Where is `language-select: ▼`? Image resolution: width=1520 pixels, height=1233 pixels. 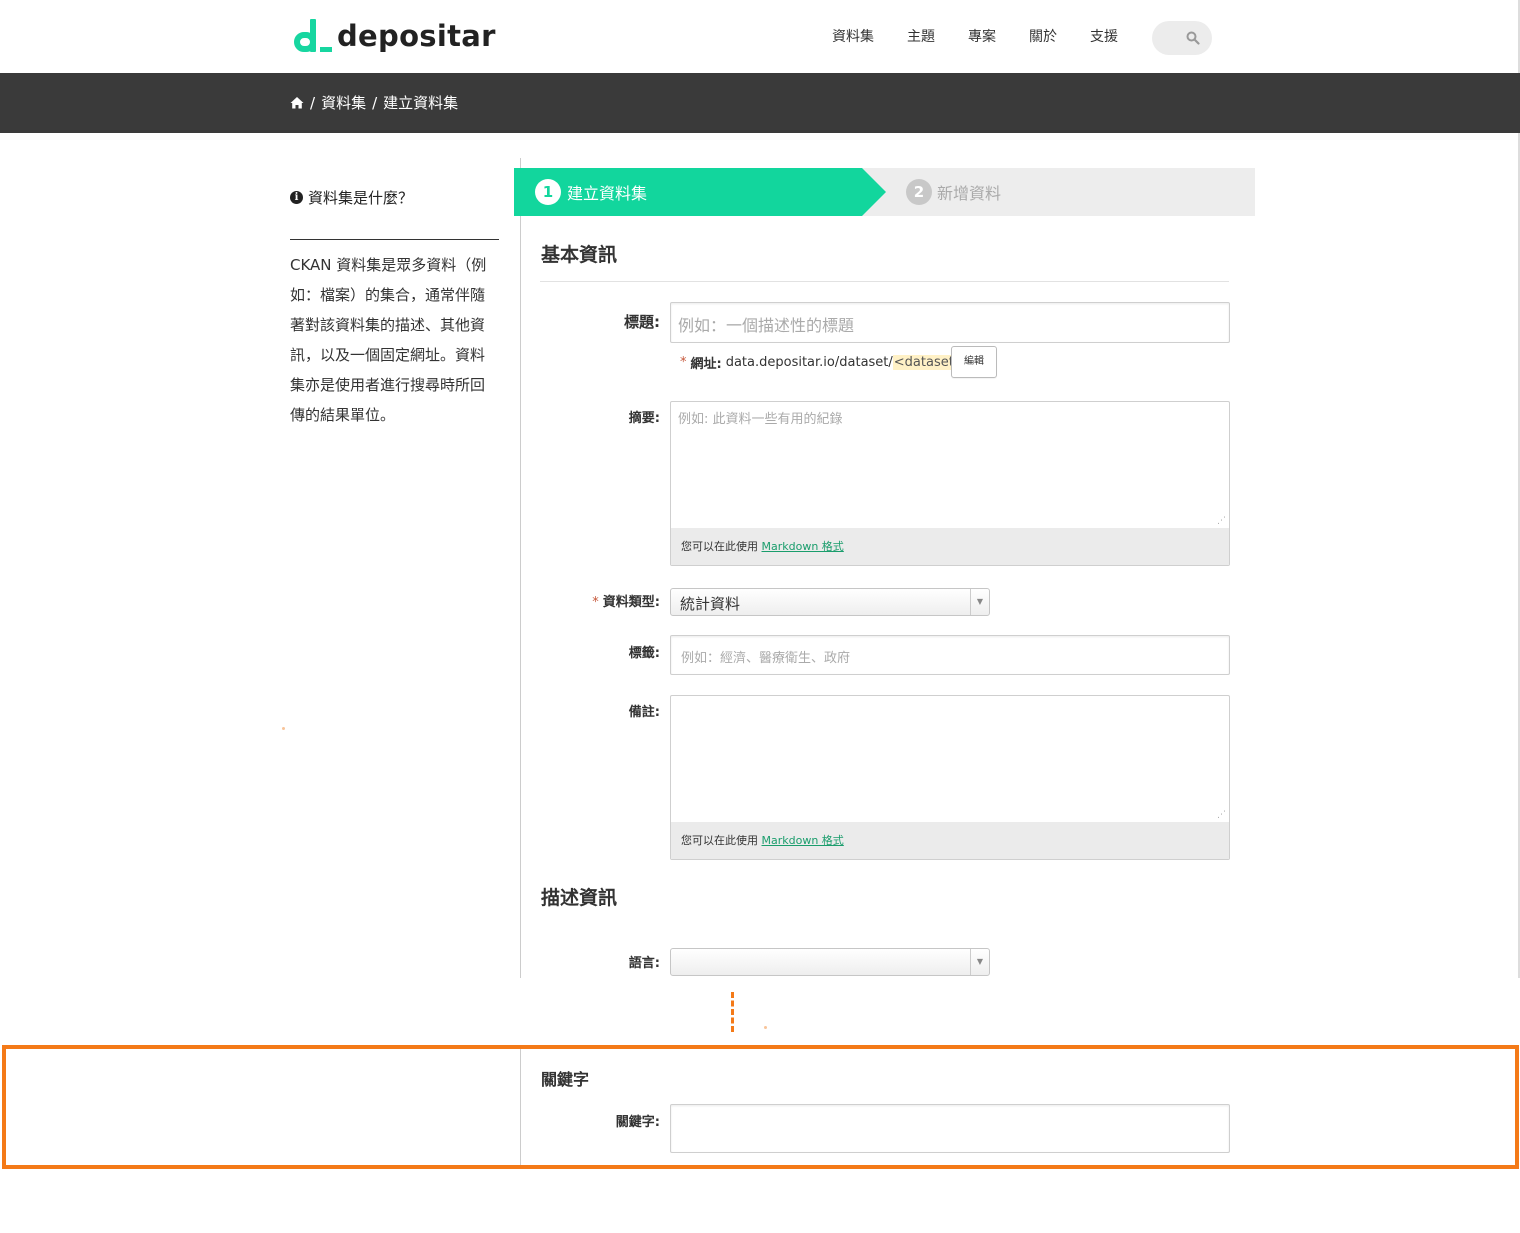 language-select: ▼ is located at coordinates (830, 962).